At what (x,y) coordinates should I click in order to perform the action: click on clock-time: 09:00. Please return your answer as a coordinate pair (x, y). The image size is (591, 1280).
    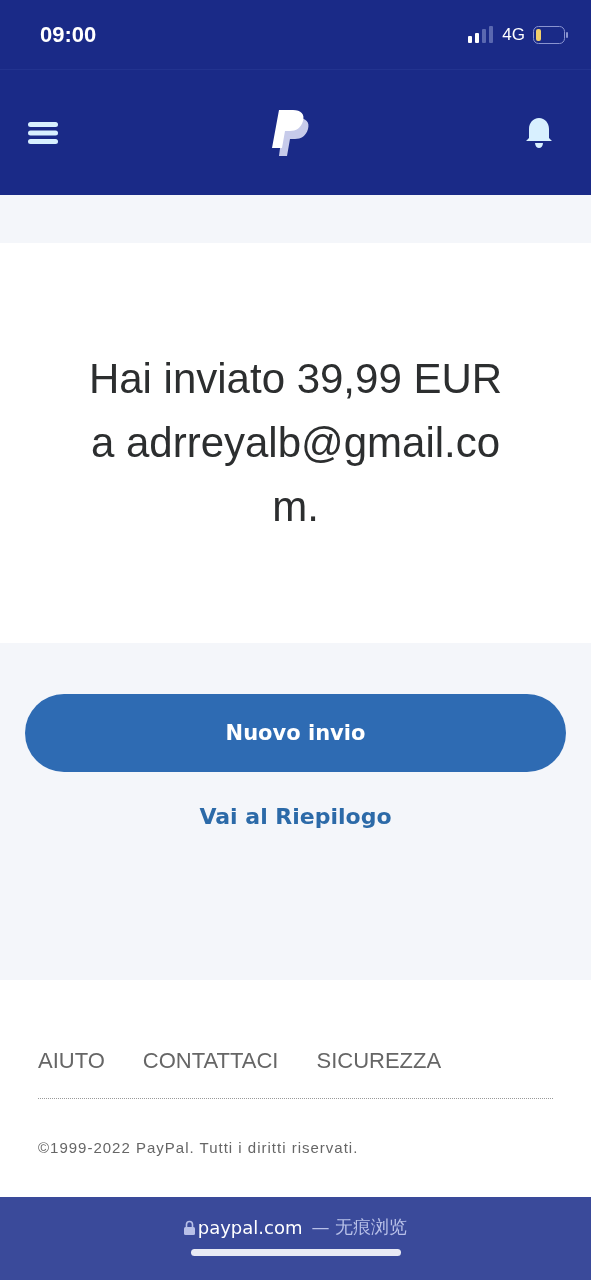
    Looking at the image, I should click on (68, 34).